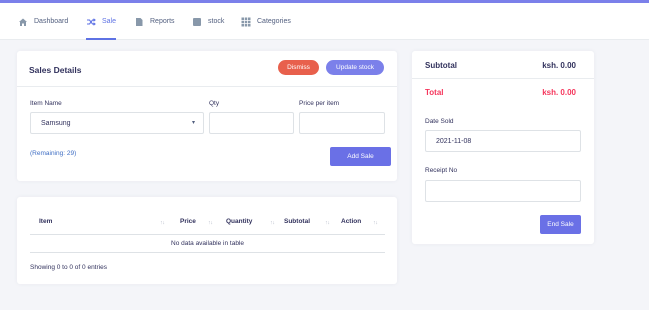  What do you see at coordinates (239, 221) in the screenshot?
I see `column-header-quantity: Quantity` at bounding box center [239, 221].